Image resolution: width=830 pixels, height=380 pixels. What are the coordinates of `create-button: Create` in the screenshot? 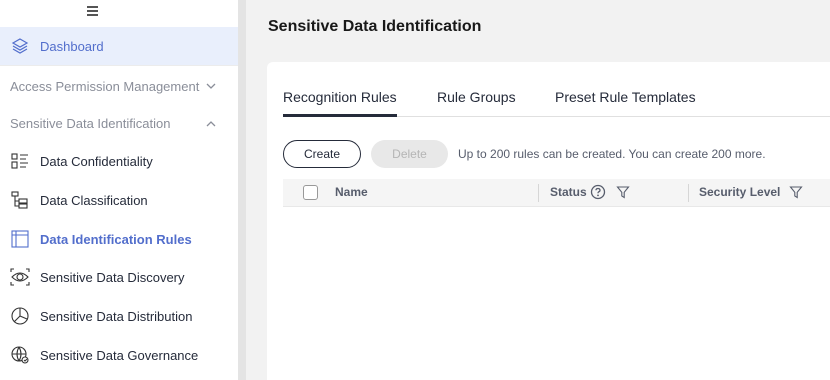 It's located at (322, 154).